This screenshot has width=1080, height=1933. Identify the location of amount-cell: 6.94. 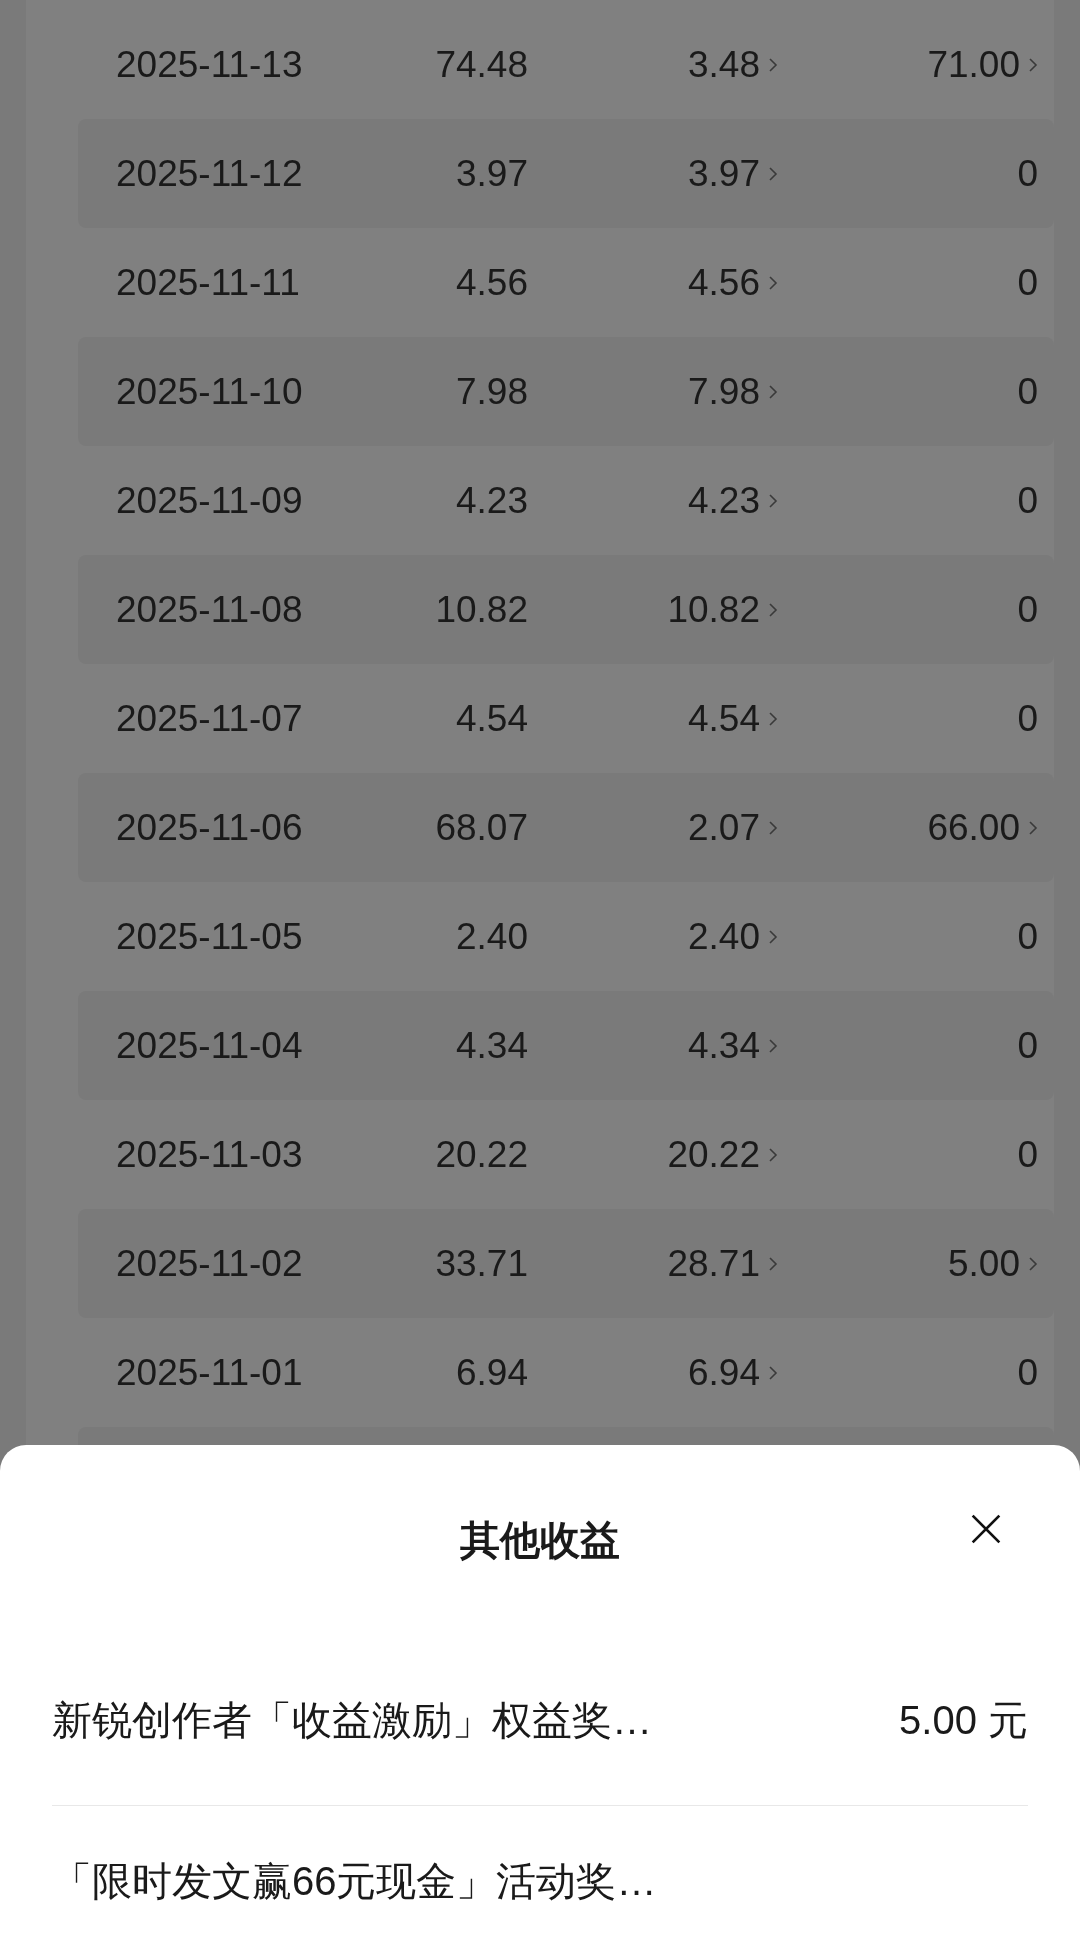
(492, 1372).